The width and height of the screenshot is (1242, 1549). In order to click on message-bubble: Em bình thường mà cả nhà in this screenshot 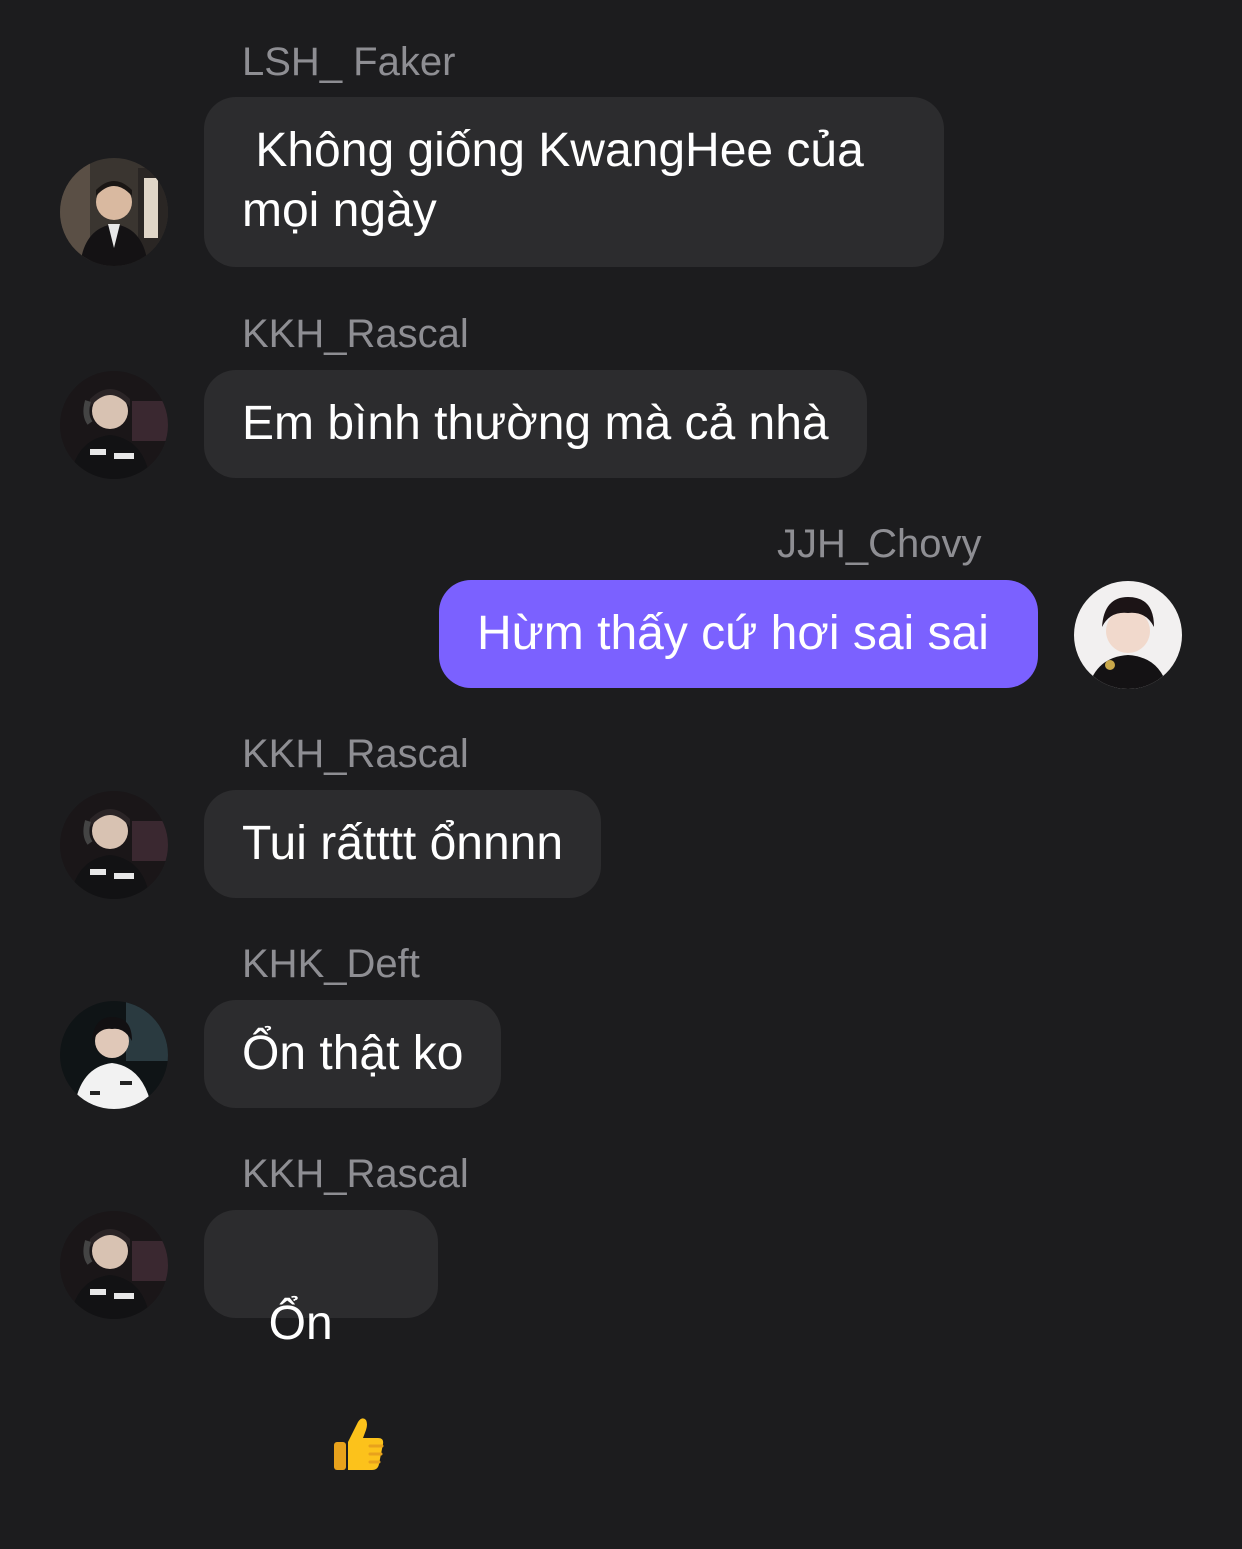, I will do `click(535, 424)`.